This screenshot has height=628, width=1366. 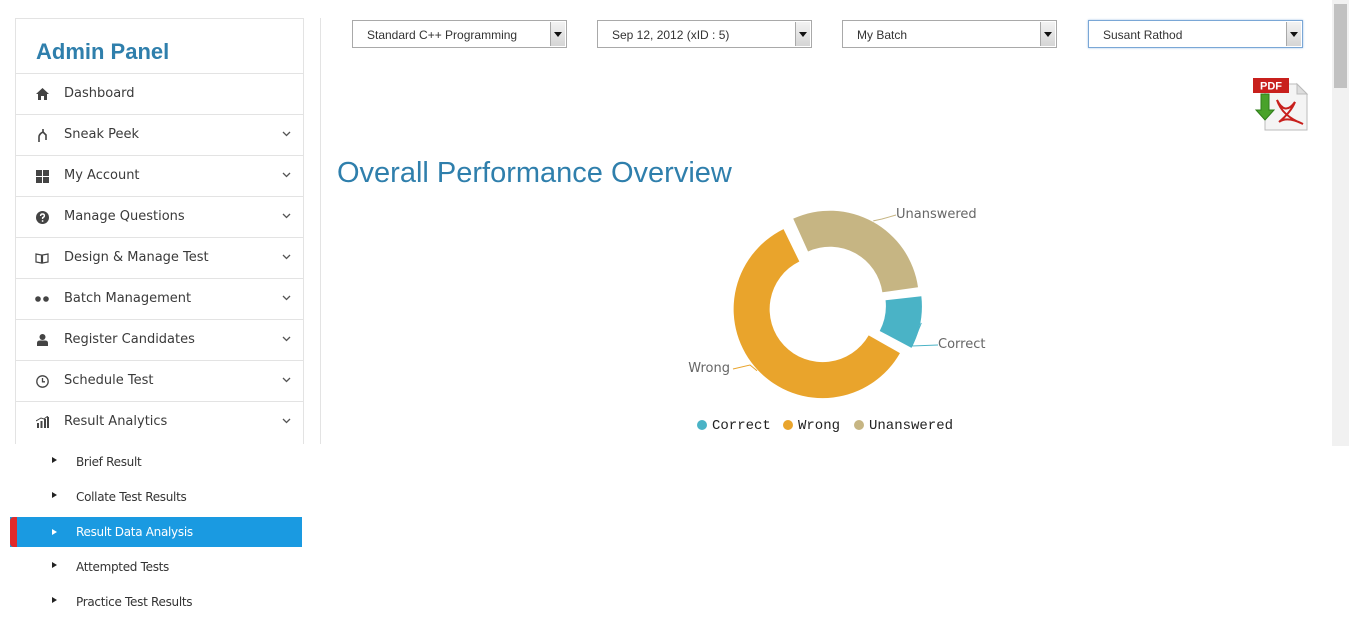 I want to click on course-select-value: Standard C++ Programming, so click(x=442, y=35).